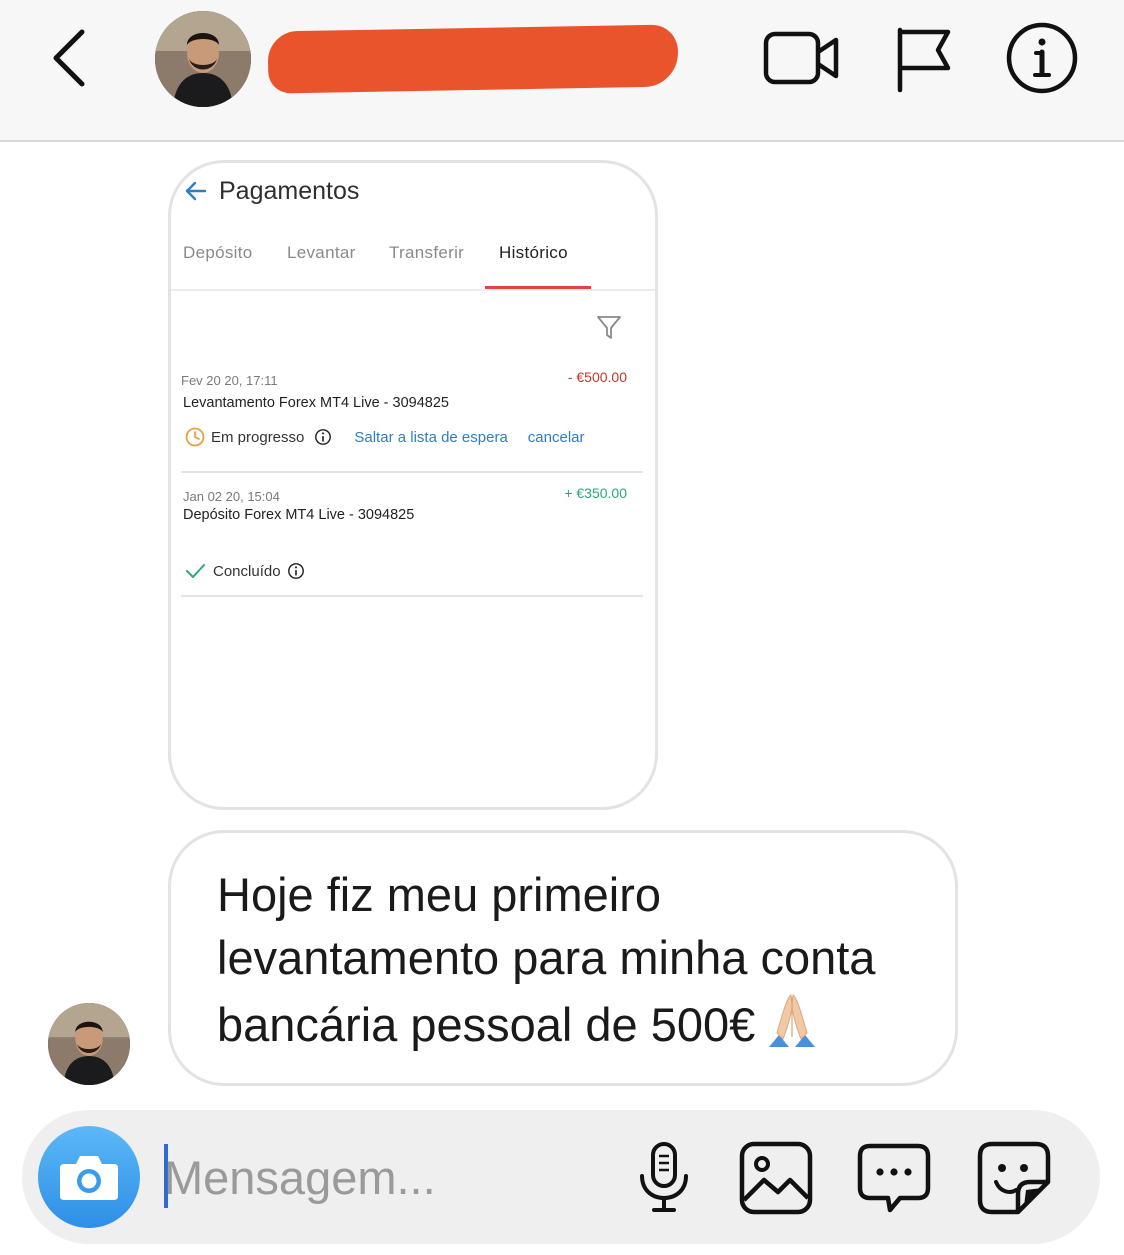  I want to click on video-camera-icon, so click(801, 58).